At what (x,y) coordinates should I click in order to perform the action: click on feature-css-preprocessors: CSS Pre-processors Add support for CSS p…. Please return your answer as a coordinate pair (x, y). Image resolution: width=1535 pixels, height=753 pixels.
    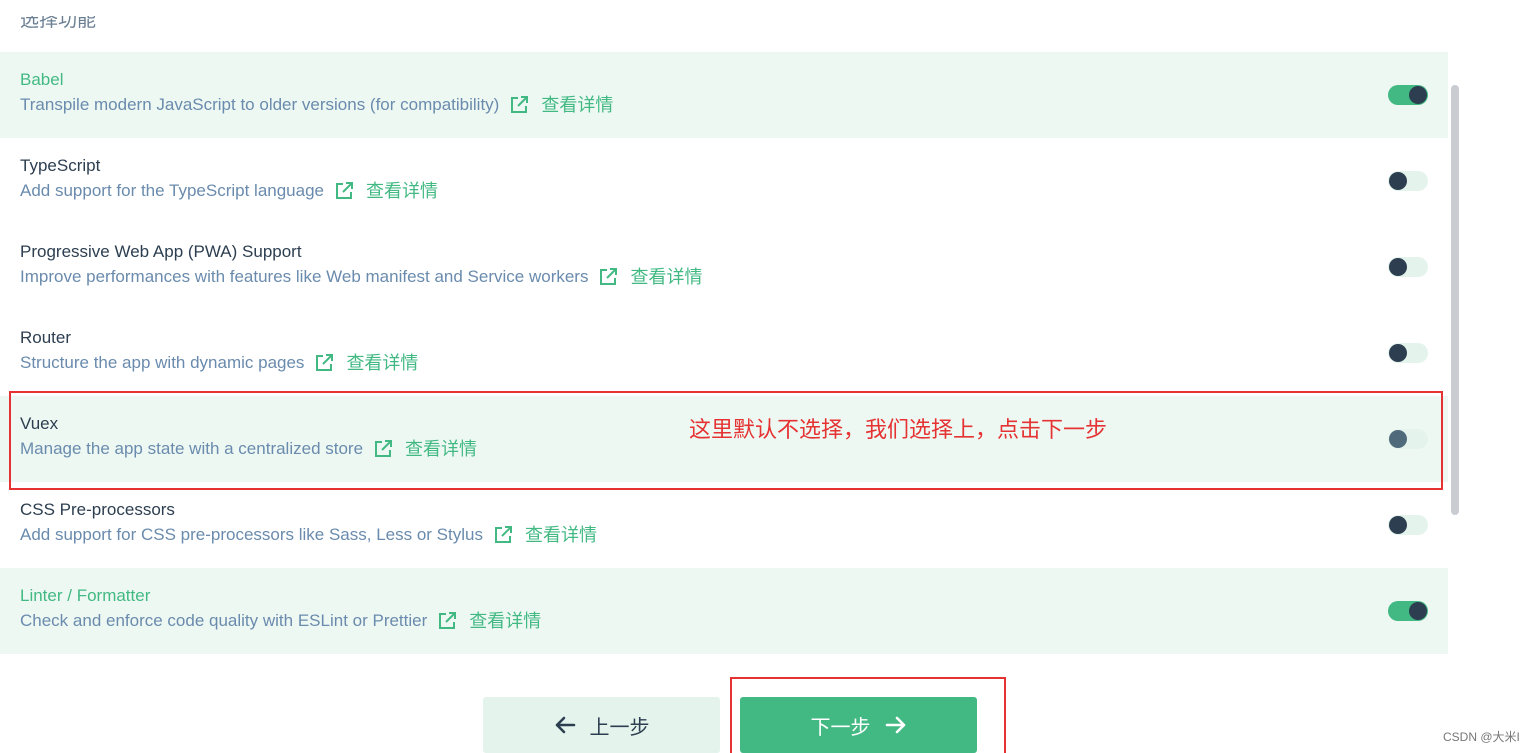
    Looking at the image, I should click on (724, 525).